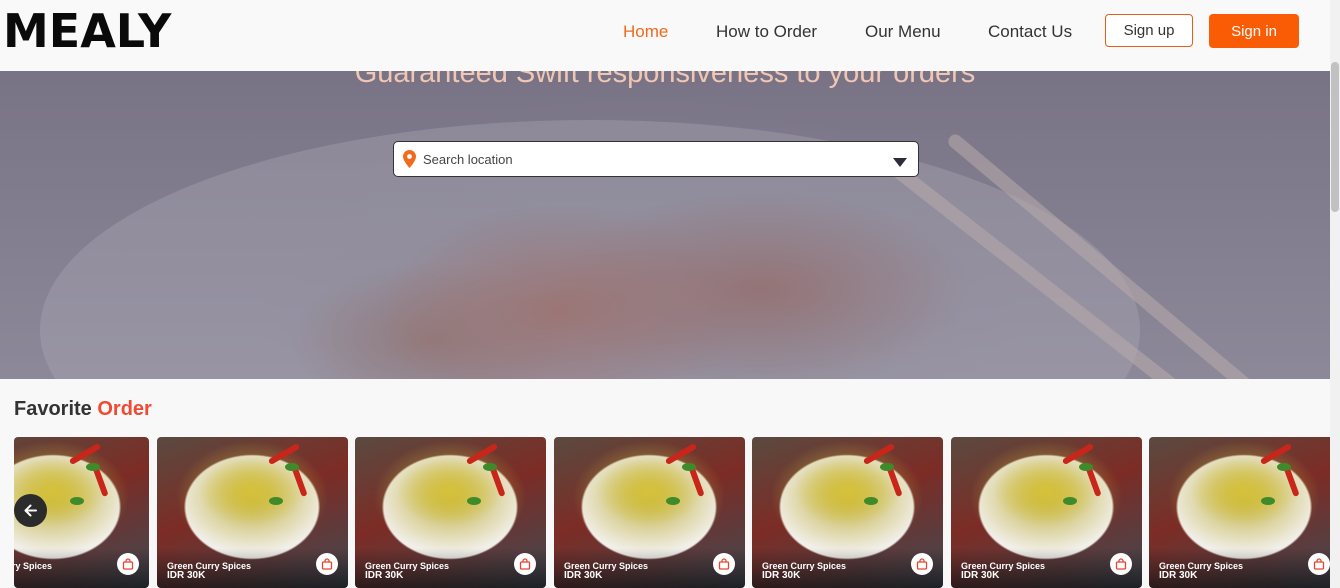  What do you see at coordinates (124, 409) in the screenshot?
I see `favorites-heading-accent: Order` at bounding box center [124, 409].